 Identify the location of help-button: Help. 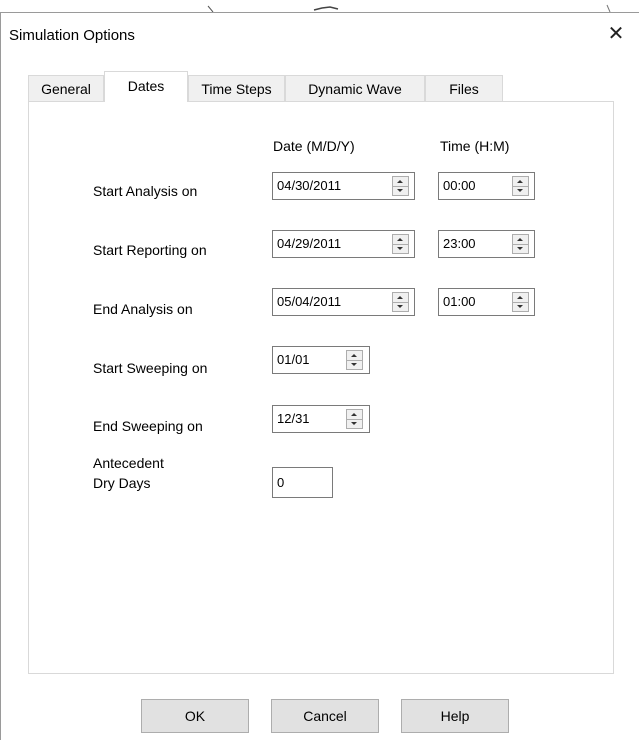
(455, 716).